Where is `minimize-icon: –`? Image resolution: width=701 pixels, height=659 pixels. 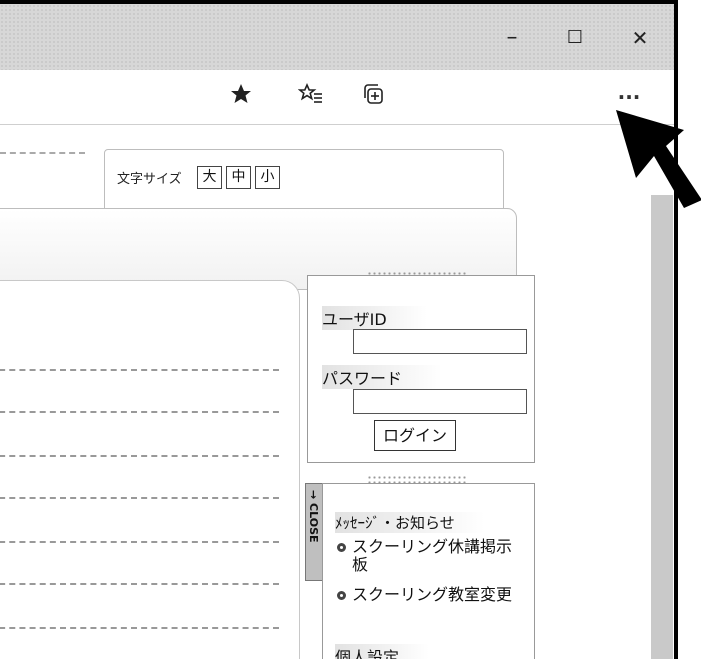 minimize-icon: – is located at coordinates (512, 37).